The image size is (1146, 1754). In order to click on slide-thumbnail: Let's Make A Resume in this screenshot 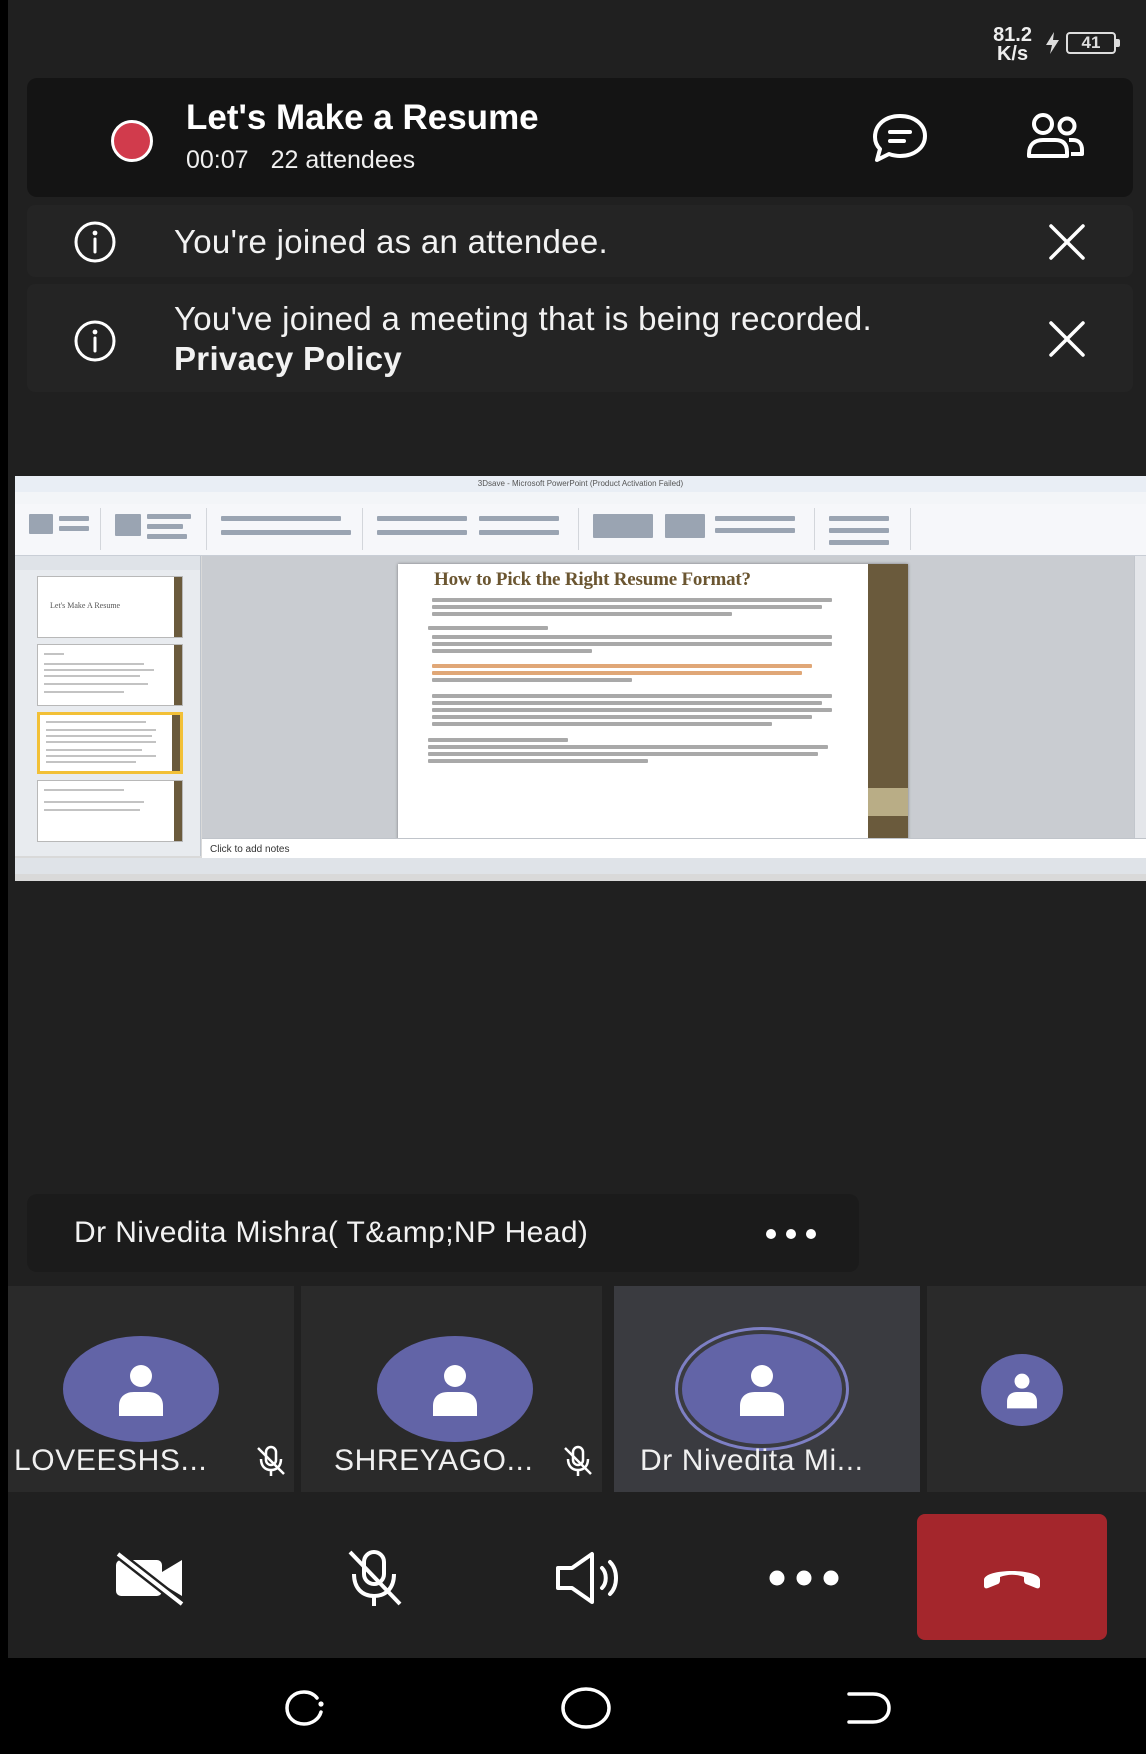, I will do `click(110, 607)`.